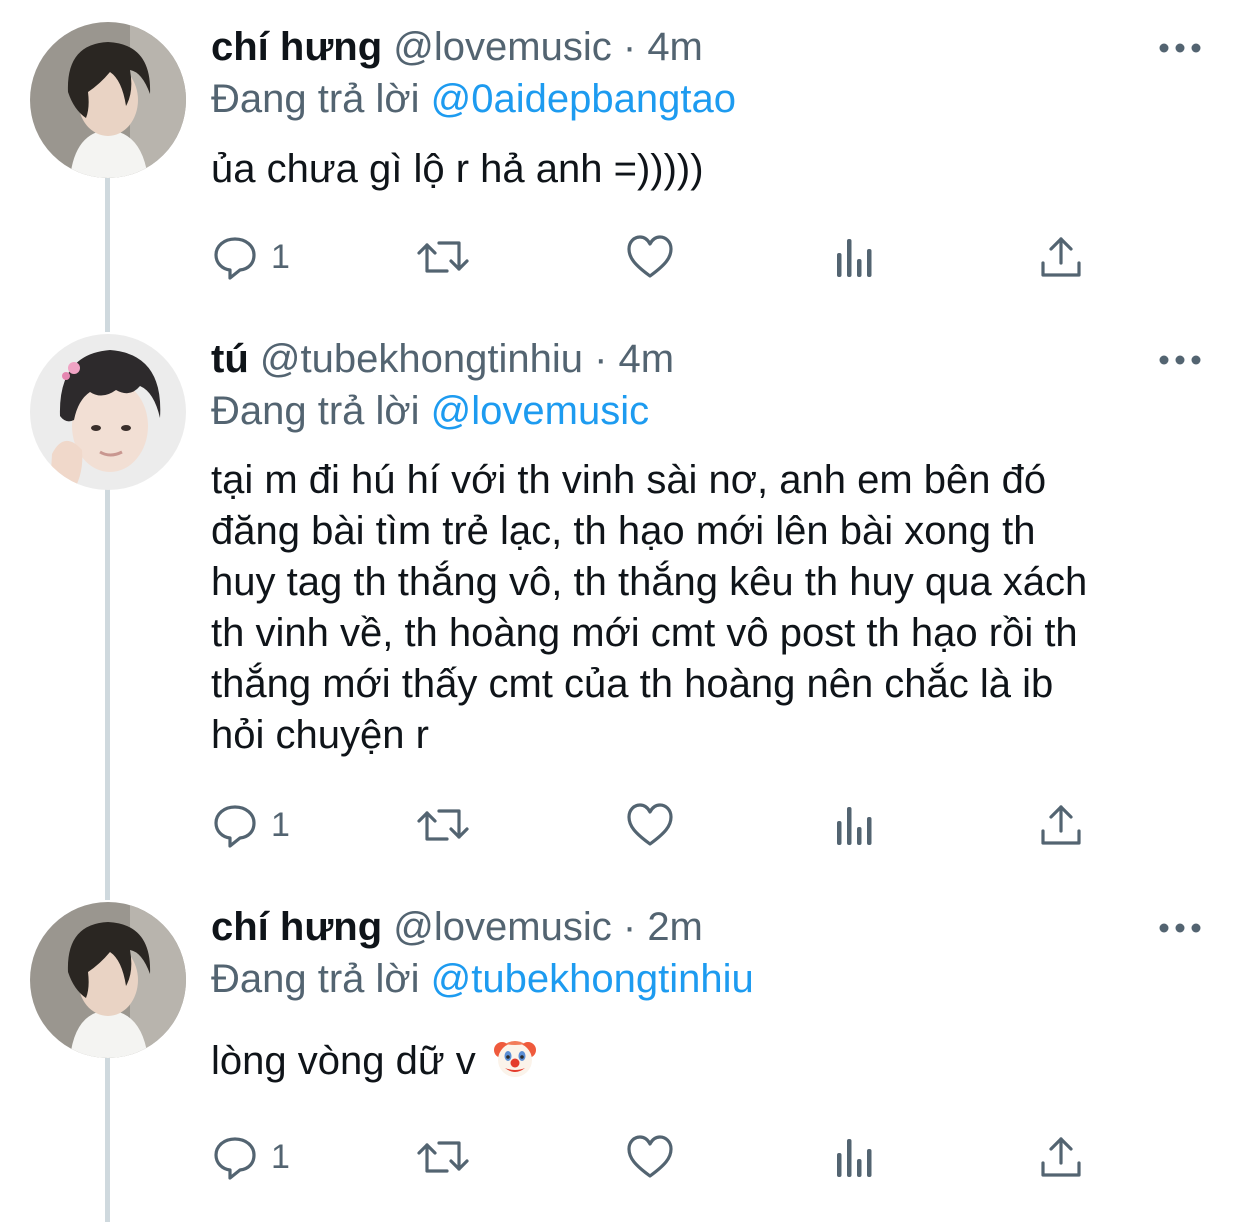 Image resolution: width=1242 pixels, height=1222 pixels. What do you see at coordinates (514, 1059) in the screenshot?
I see `clown-face-emoji` at bounding box center [514, 1059].